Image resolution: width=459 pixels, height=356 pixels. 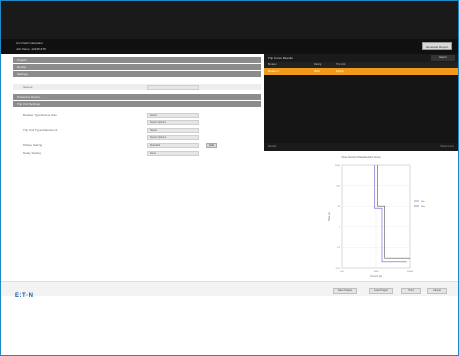 What do you see at coordinates (340, 71) in the screenshot?
I see `table-cell: Digitrip` at bounding box center [340, 71].